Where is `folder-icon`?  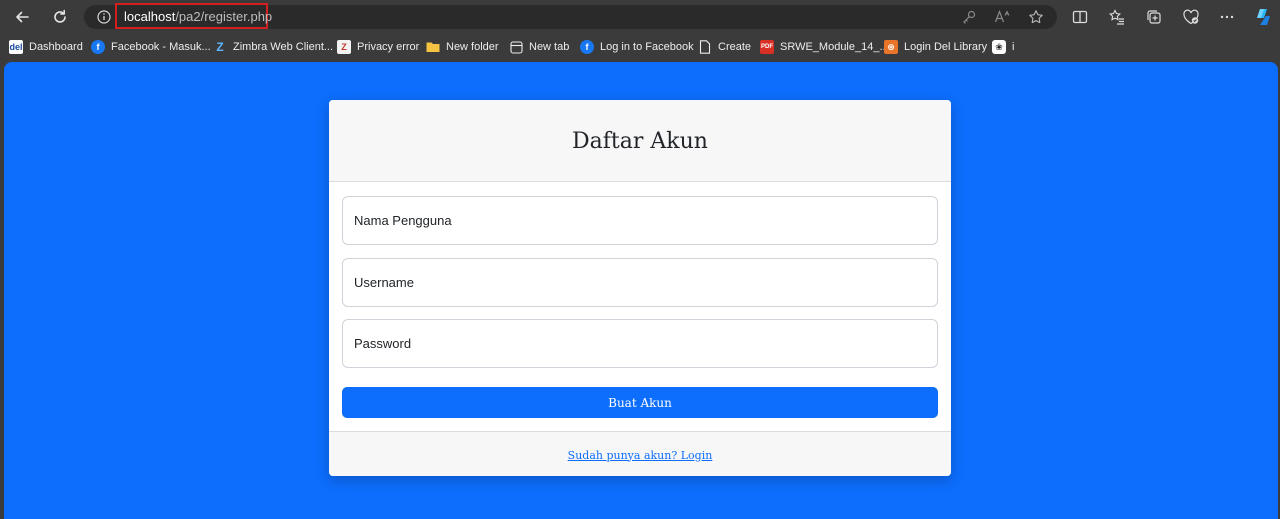
folder-icon is located at coordinates (433, 47).